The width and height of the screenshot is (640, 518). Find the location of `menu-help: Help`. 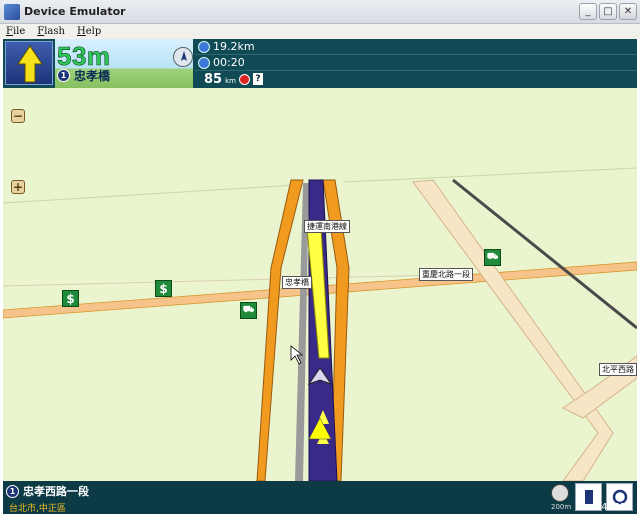

menu-help: Help is located at coordinates (89, 31).